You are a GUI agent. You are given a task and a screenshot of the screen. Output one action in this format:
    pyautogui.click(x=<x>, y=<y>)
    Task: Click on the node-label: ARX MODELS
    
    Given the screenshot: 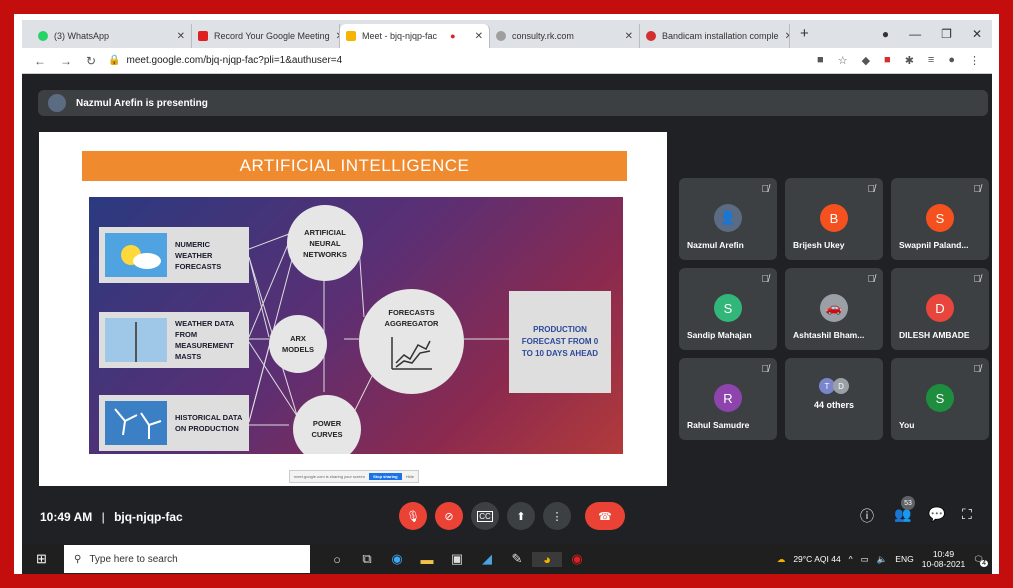 What is the action you would take?
    pyautogui.click(x=298, y=344)
    